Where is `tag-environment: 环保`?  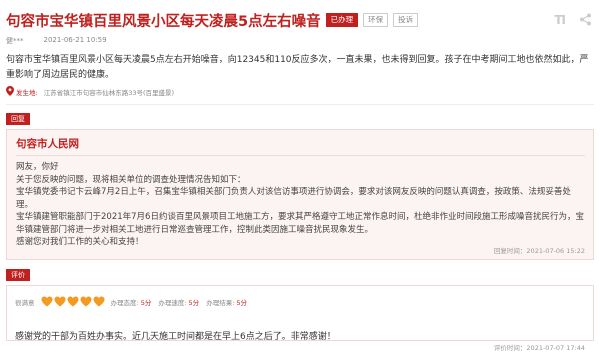 tag-environment: 环保 is located at coordinates (376, 20).